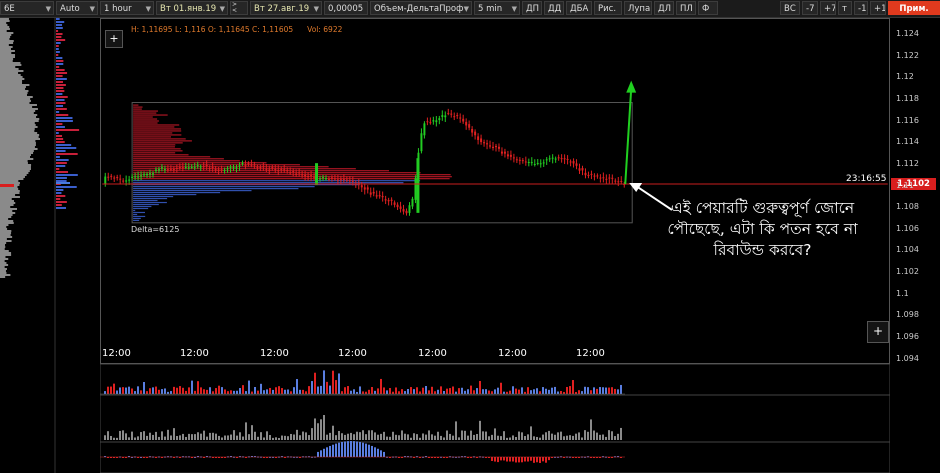 The image size is (940, 473). What do you see at coordinates (497, 8) in the screenshot?
I see `bar-interval-select: 5 min ▼` at bounding box center [497, 8].